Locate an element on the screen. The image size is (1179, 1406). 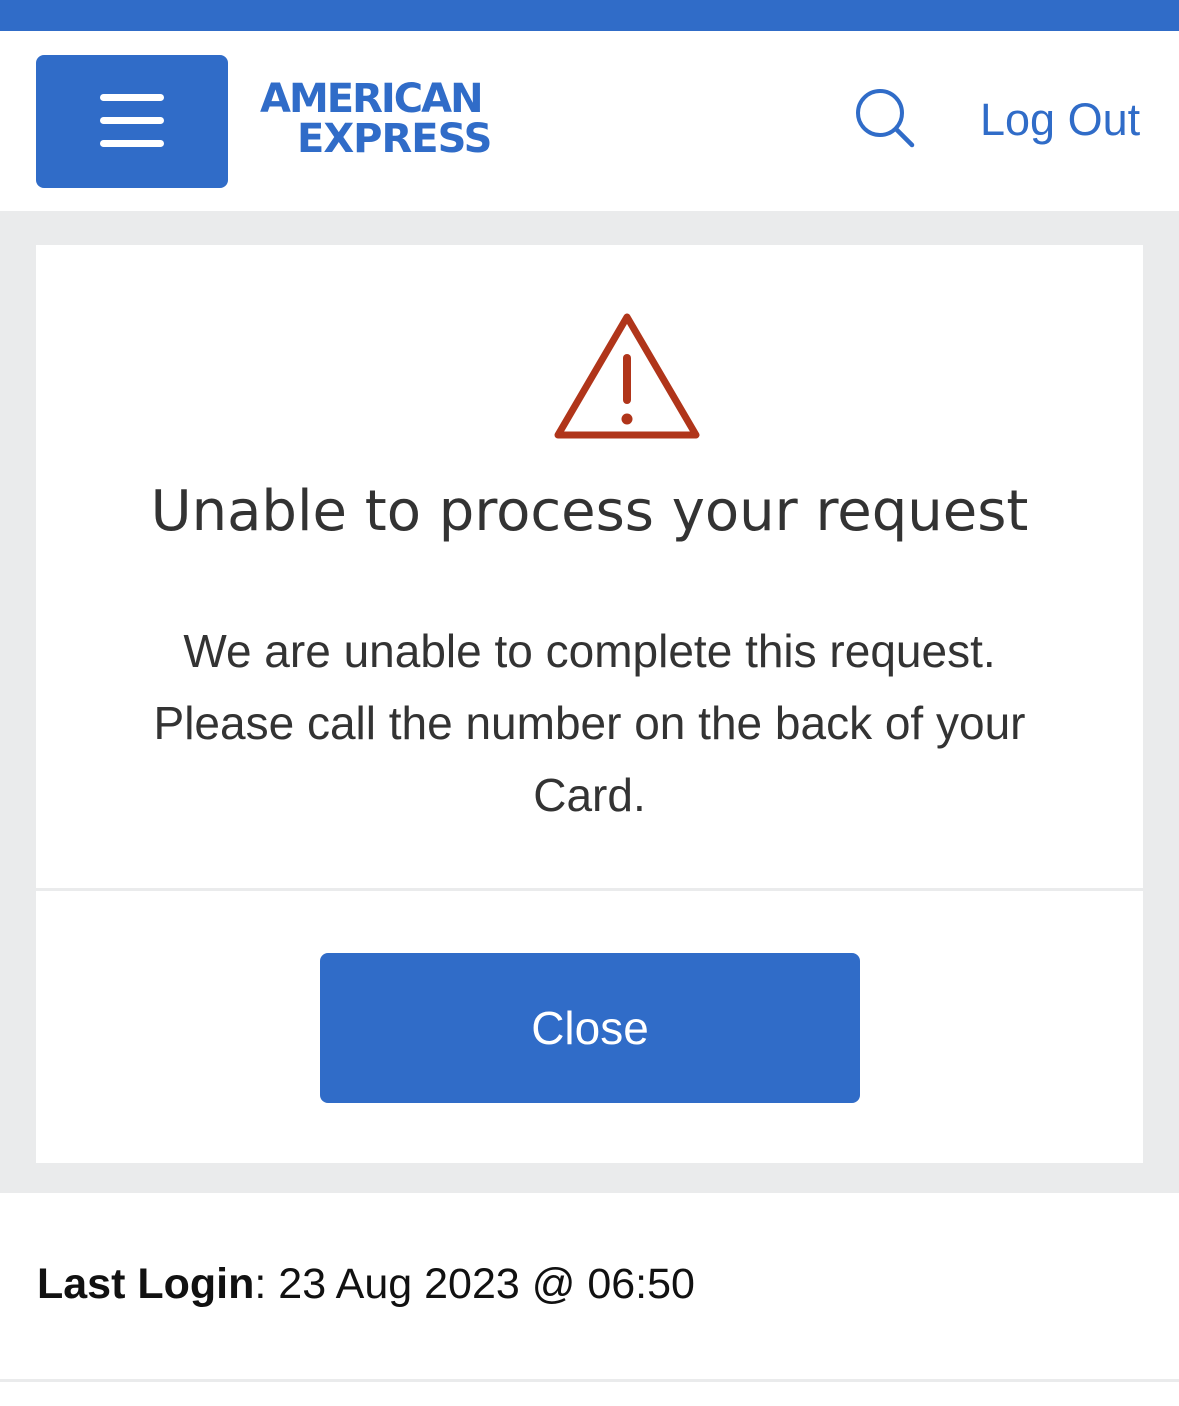
american-express-logo: AMERICAN EXPRESS is located at coordinates (394, 122).